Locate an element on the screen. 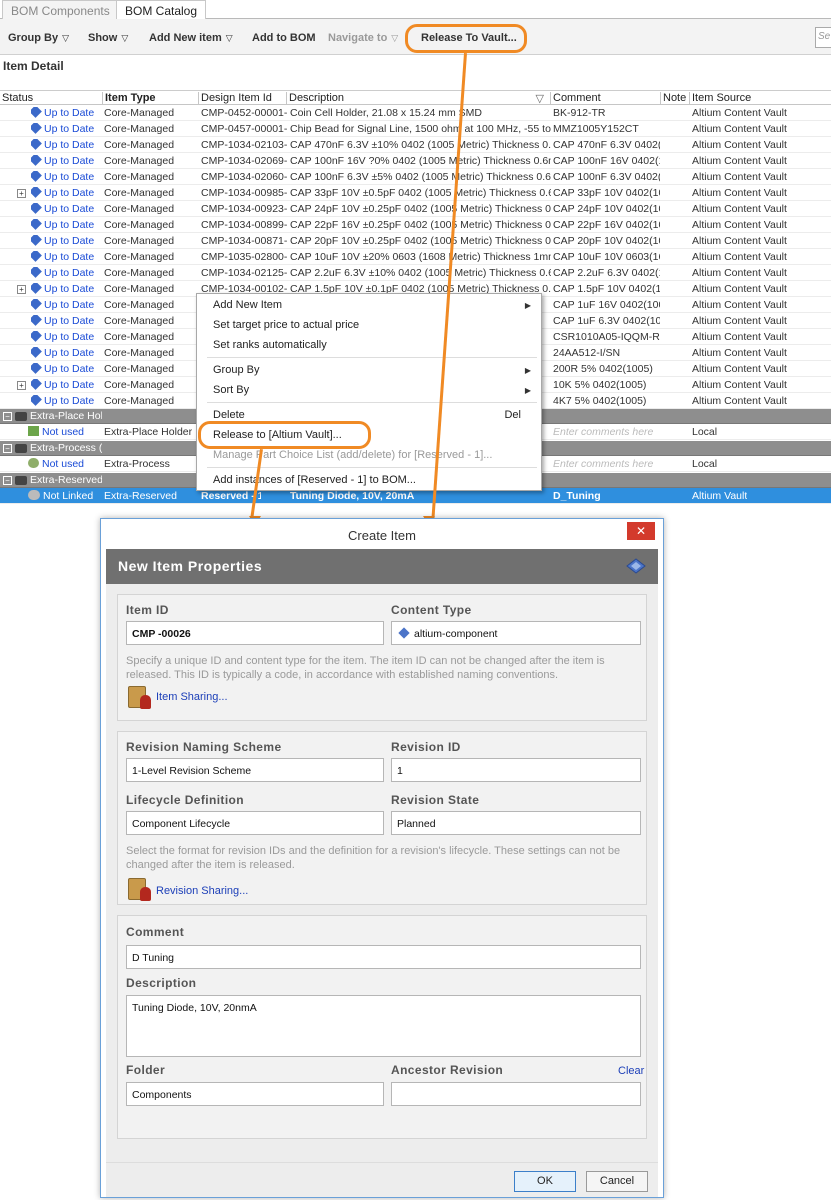 Image resolution: width=831 pixels, height=1200 pixels. close-button: ✕ is located at coordinates (641, 531).